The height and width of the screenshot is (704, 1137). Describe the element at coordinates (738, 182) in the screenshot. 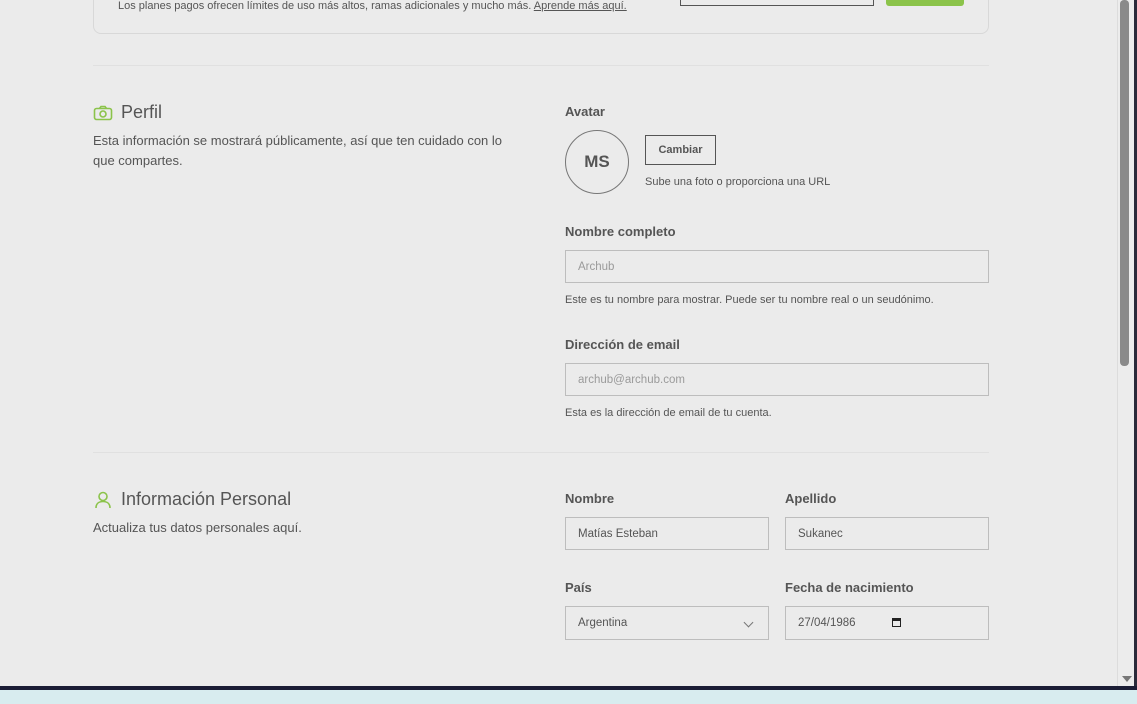

I see `avatar-help: Sube una foto o proporciona una URL` at that location.